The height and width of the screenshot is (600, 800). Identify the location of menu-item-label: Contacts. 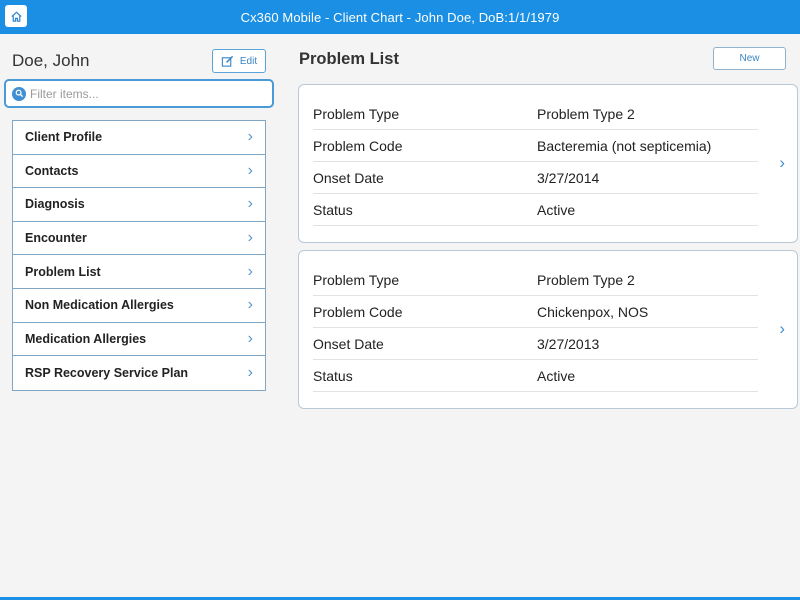
(52, 170).